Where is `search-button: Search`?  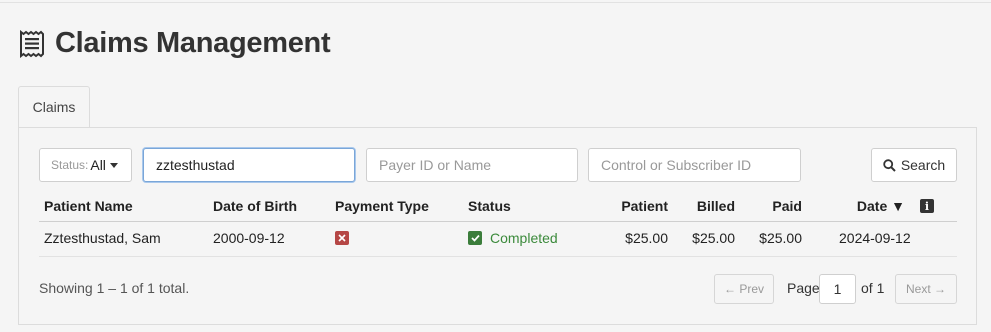 search-button: Search is located at coordinates (914, 165).